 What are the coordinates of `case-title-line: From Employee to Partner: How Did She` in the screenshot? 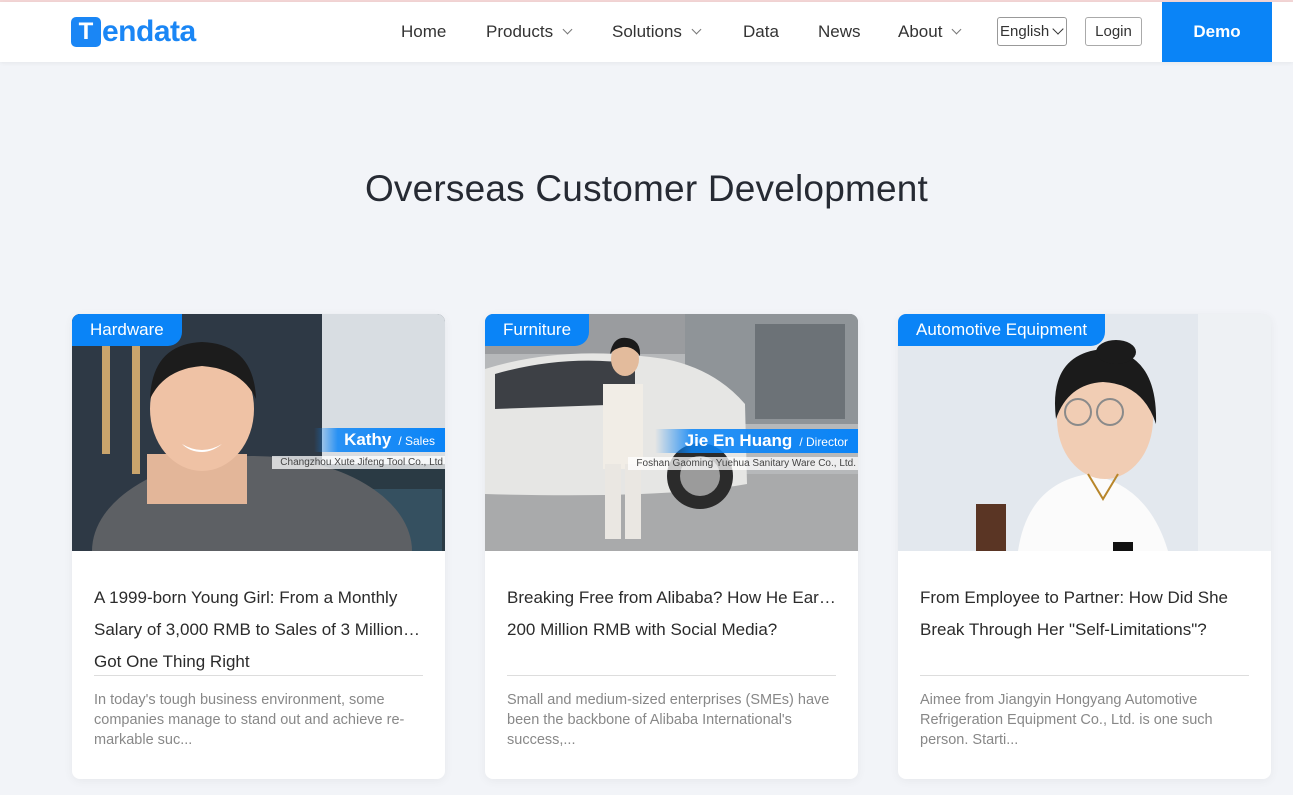 It's located at (1074, 597).